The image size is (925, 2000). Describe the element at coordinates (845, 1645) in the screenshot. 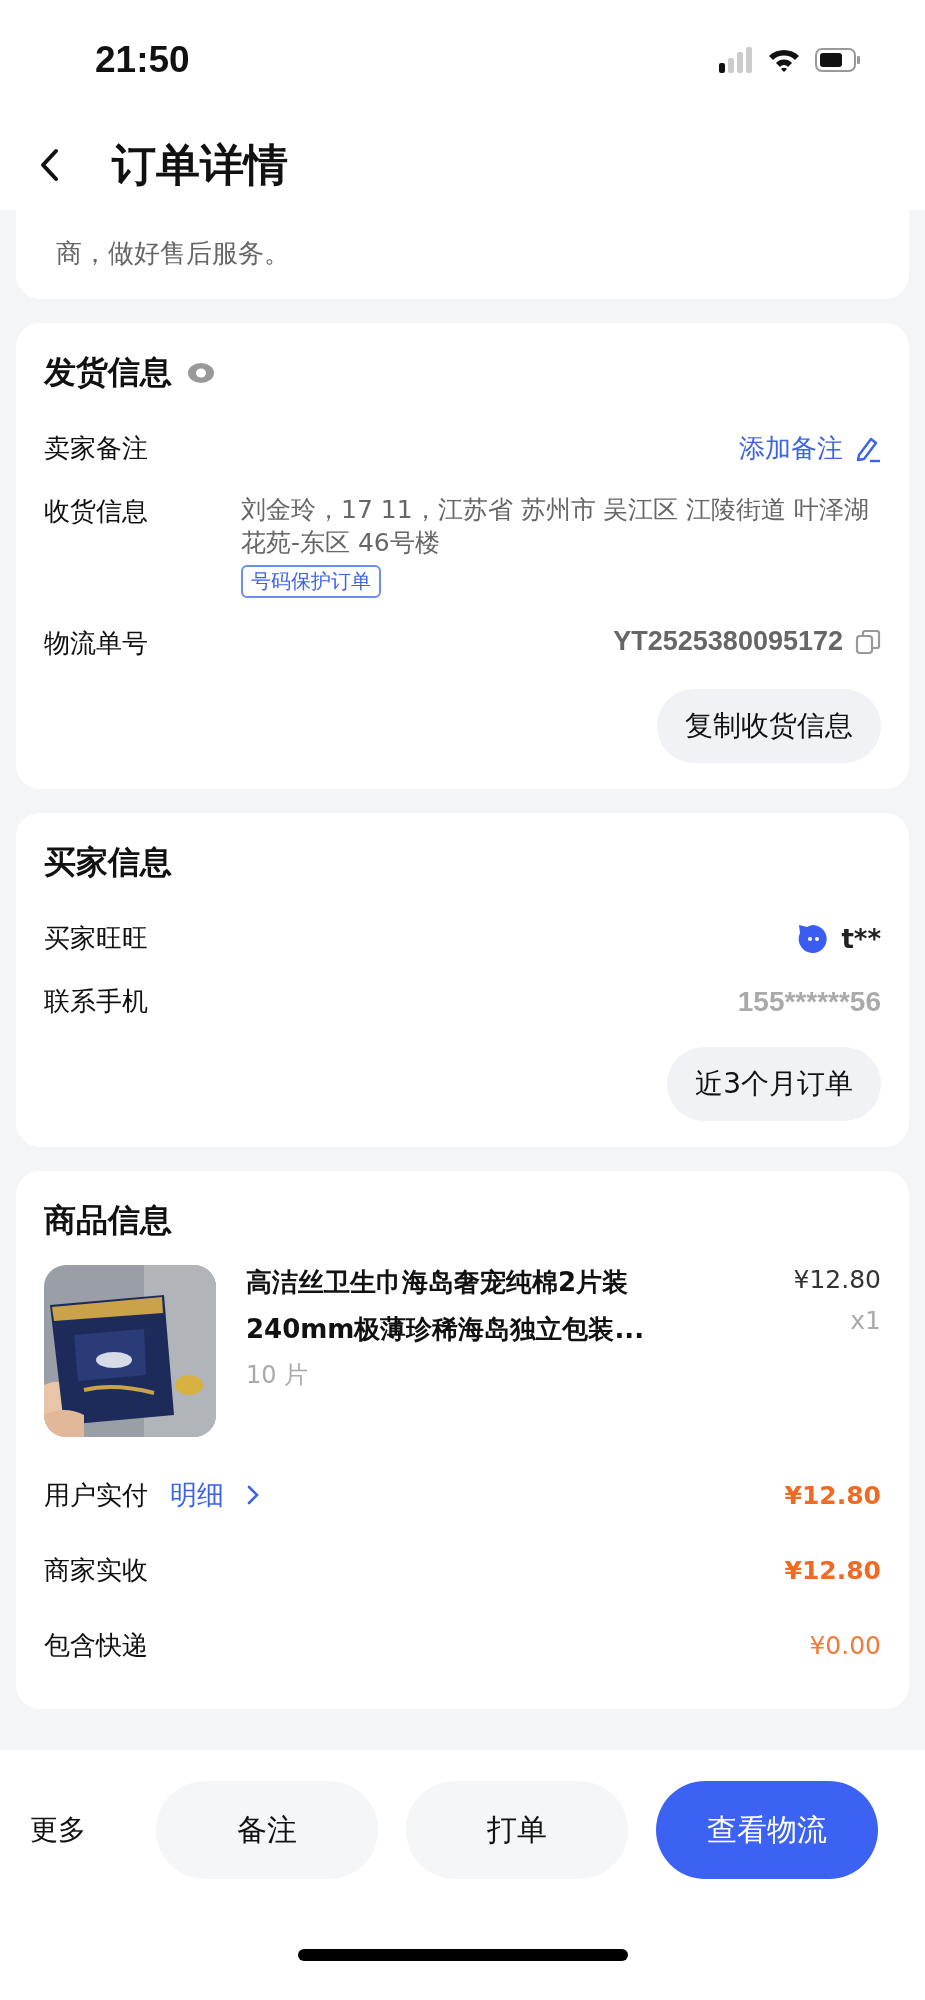

I see `amount: ¥0.00` at that location.